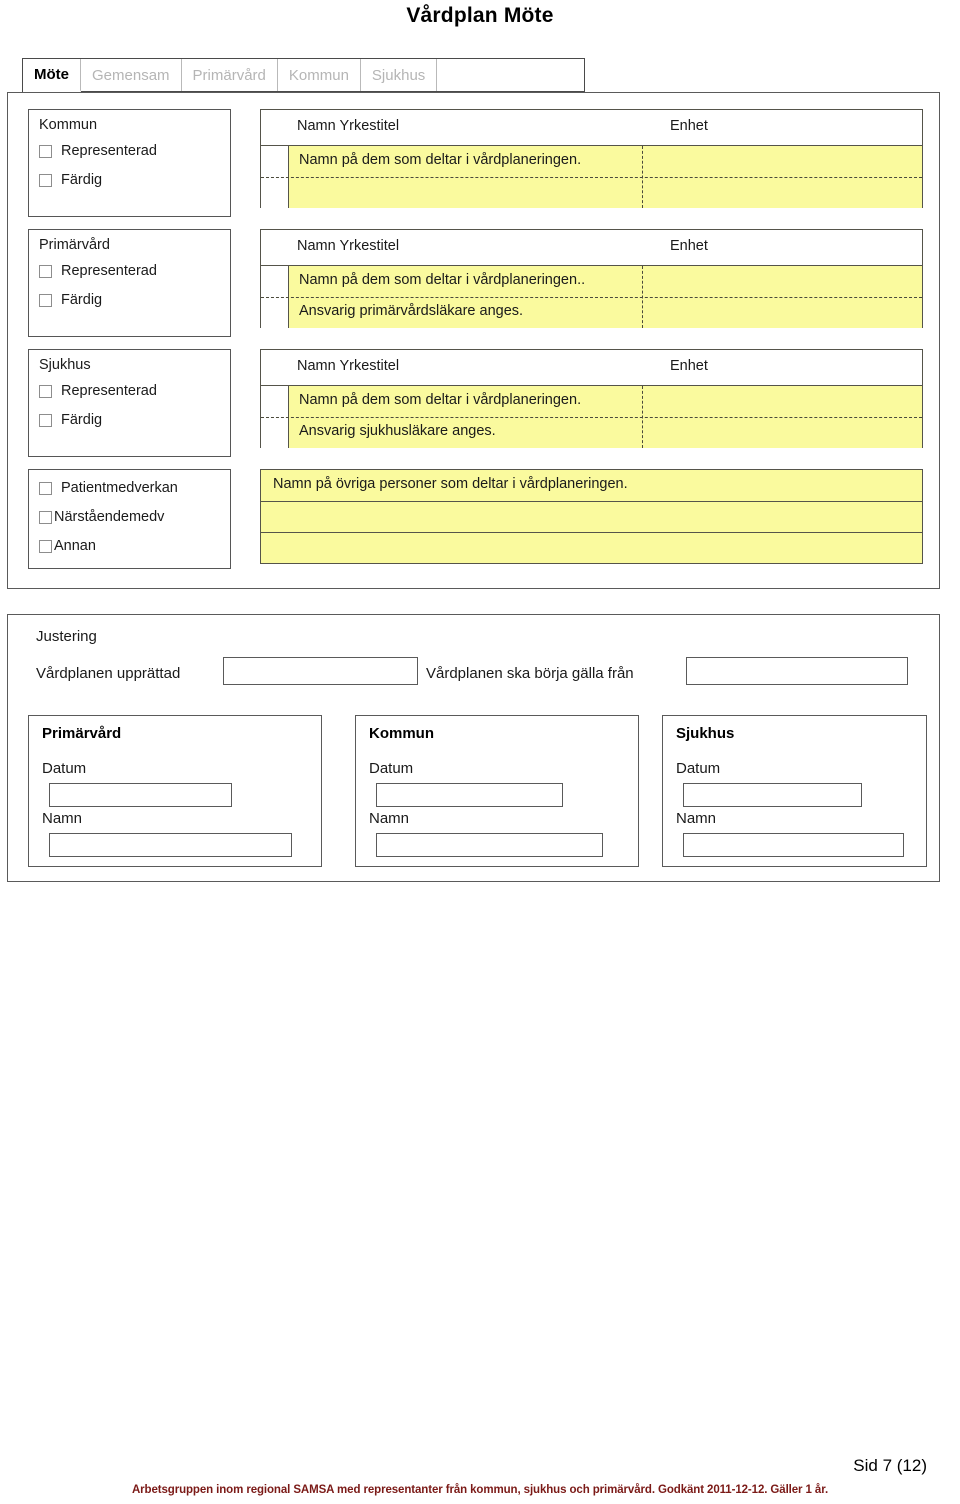 The width and height of the screenshot is (960, 1504). I want to click on table-header-kommun: Namn Yrkestitel Enhet, so click(591, 128).